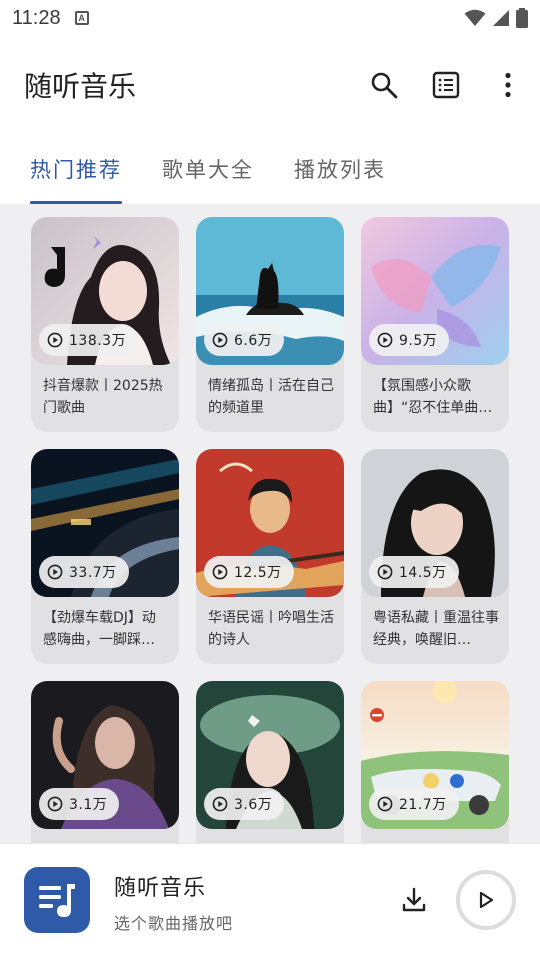 This screenshot has height=960, width=540. I want to click on app-bar: 随听音乐, so click(270, 85).